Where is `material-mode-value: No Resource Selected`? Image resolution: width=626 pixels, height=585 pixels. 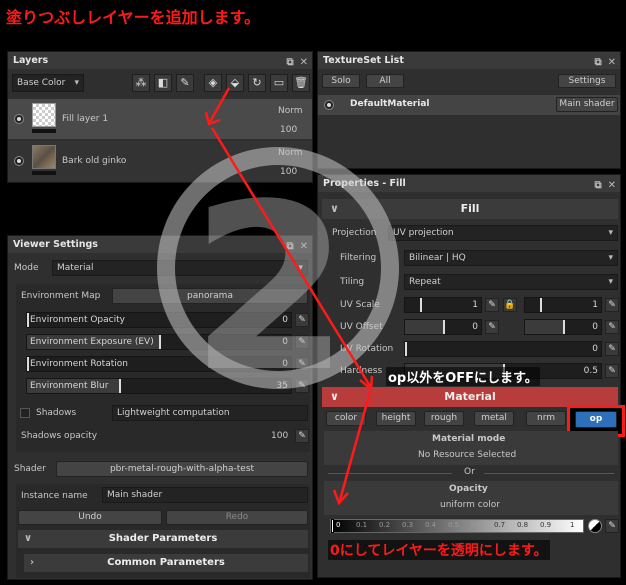 material-mode-value: No Resource Selected is located at coordinates (467, 455).